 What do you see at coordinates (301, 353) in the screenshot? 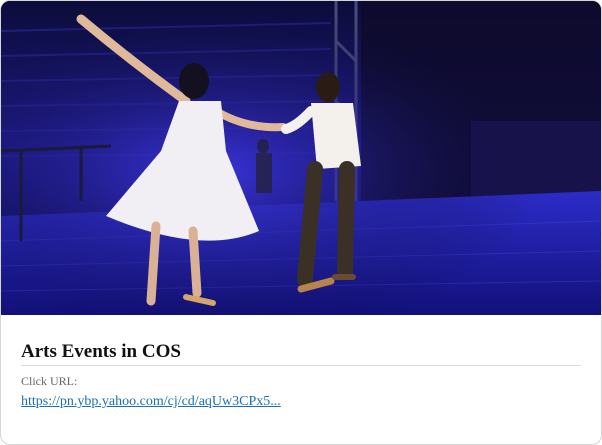
I see `card-title: Arts Events in COS` at bounding box center [301, 353].